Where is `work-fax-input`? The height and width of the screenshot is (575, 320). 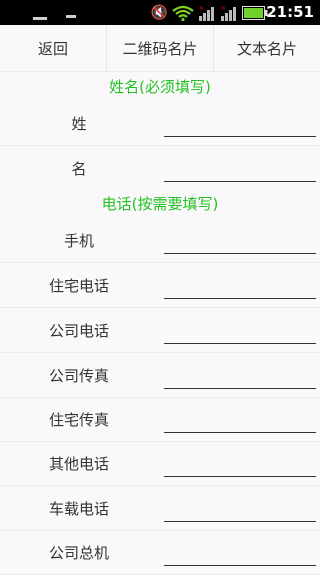 work-fax-input is located at coordinates (240, 374).